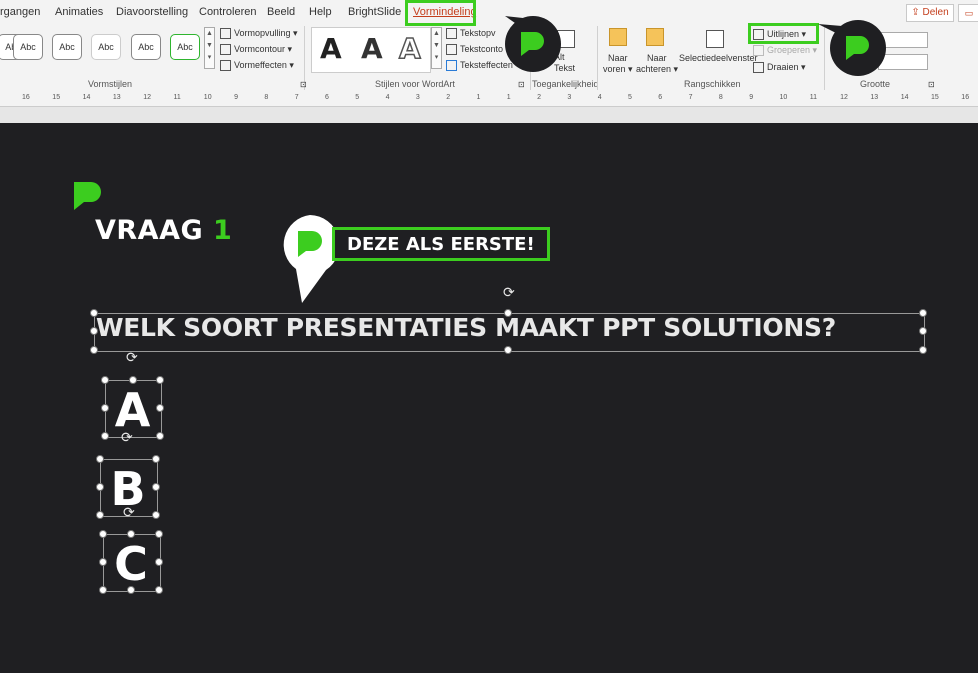  Describe the element at coordinates (260, 49) in the screenshot. I see `shape-outline-label: Vormcontour` at that location.